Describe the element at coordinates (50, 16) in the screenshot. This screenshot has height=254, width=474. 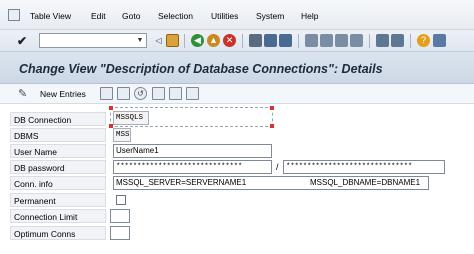
I see `menu-table-view: Table View` at that location.